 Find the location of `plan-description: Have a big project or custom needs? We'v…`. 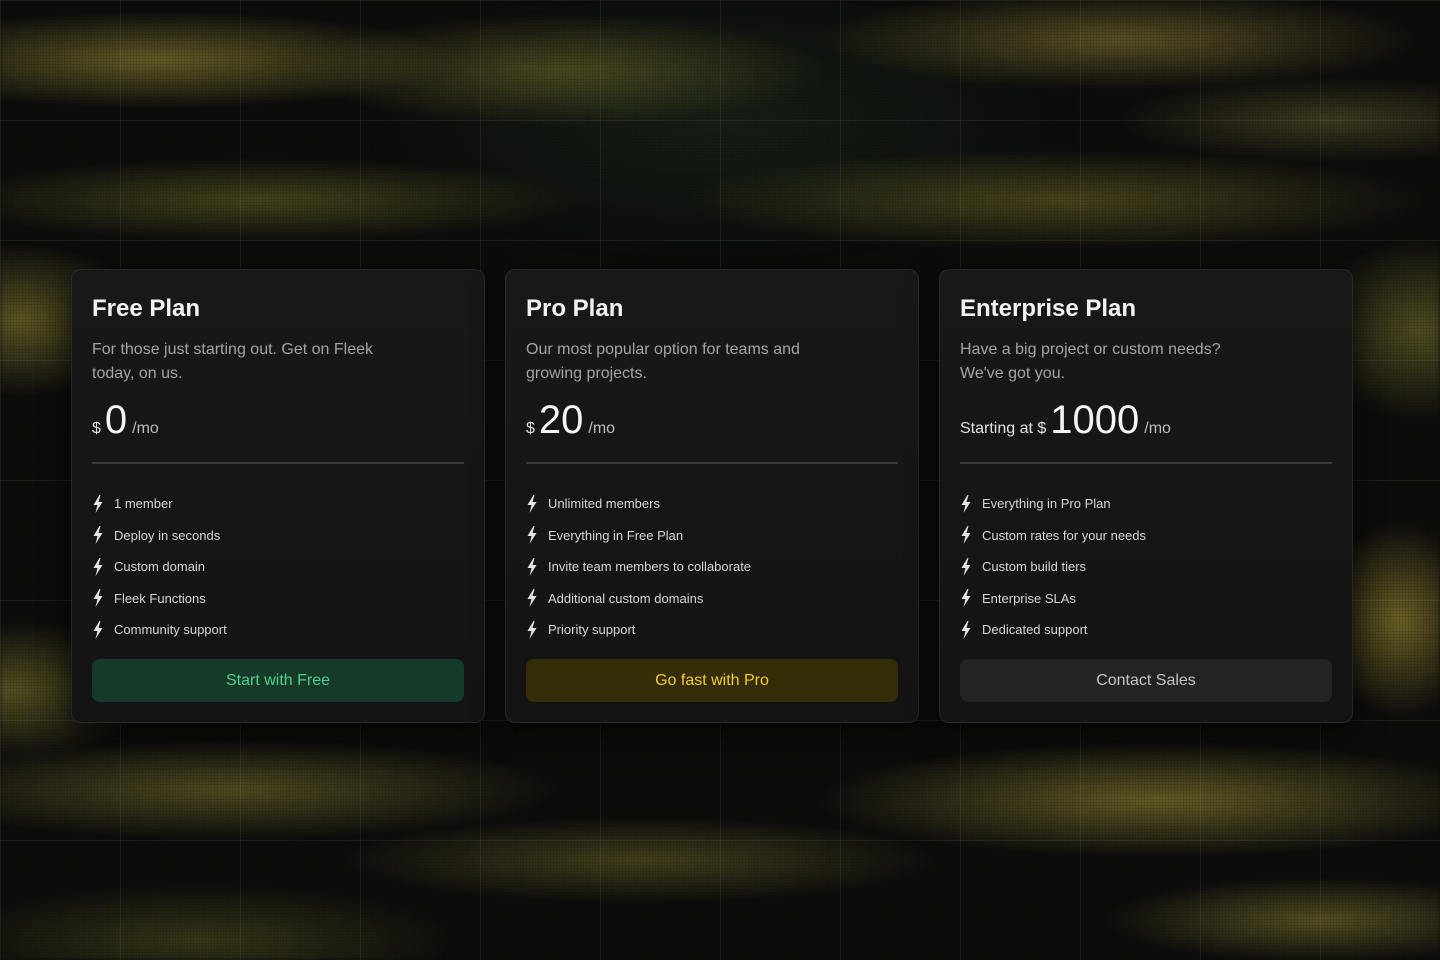

plan-description: Have a big project or custom needs? We'v… is located at coordinates (1090, 361).